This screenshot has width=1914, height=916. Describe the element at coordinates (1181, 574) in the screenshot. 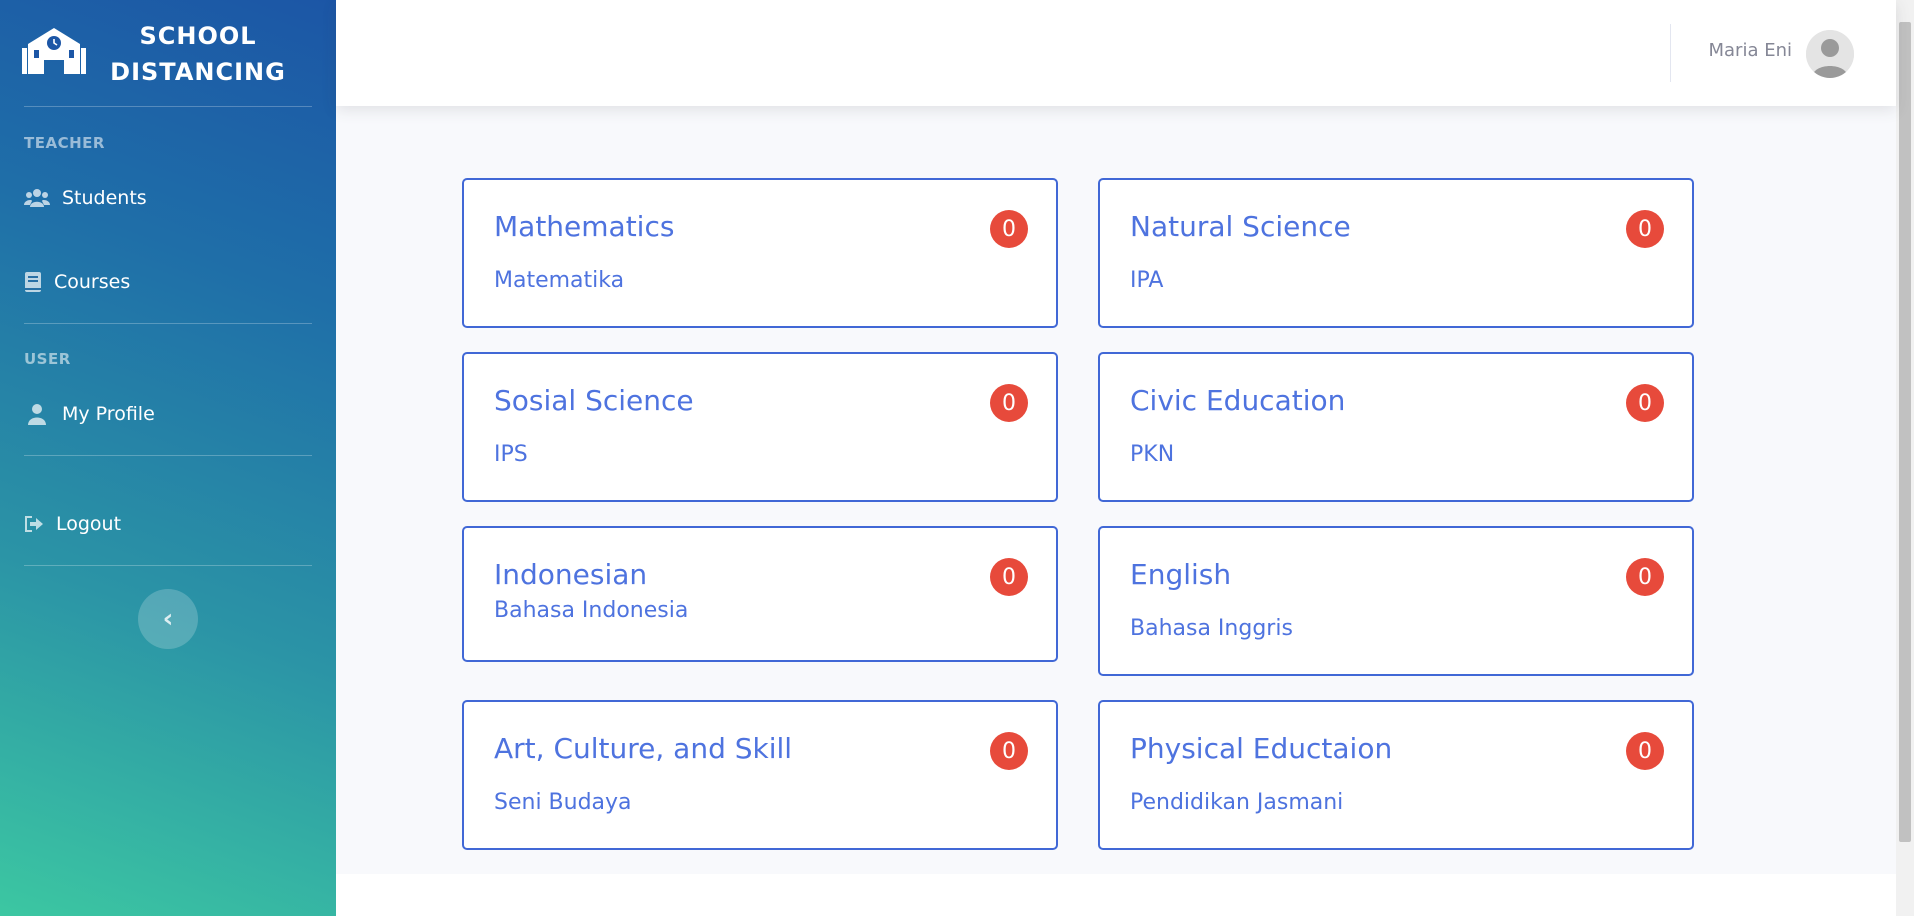

I see `course-title: English` at that location.